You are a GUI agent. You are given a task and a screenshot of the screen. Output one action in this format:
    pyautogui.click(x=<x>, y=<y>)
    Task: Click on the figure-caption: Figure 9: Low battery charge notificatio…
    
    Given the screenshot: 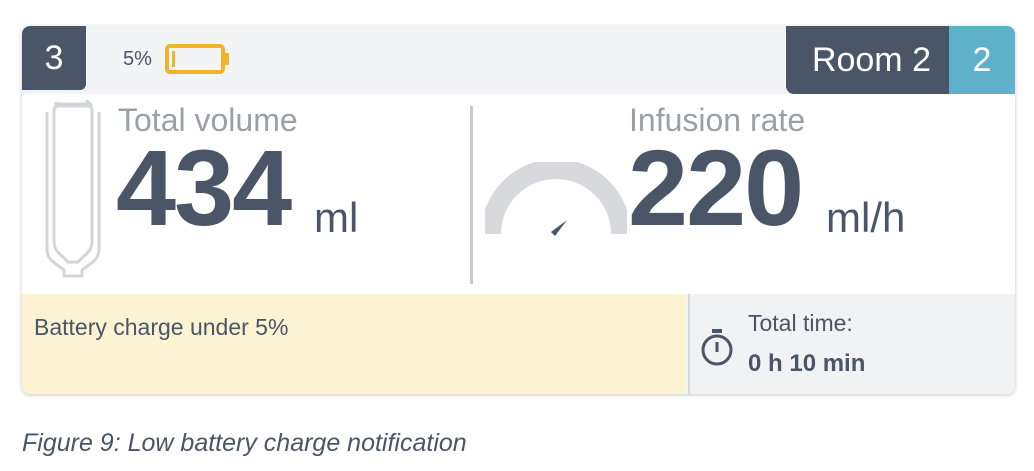 What is the action you would take?
    pyautogui.click(x=244, y=443)
    